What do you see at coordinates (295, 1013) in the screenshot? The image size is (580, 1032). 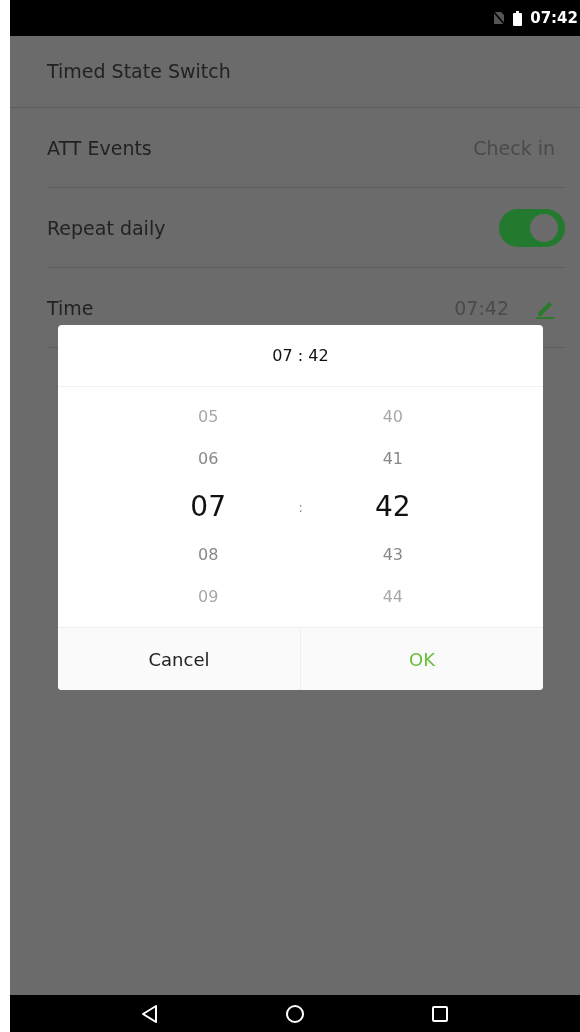 I see `home-icon` at bounding box center [295, 1013].